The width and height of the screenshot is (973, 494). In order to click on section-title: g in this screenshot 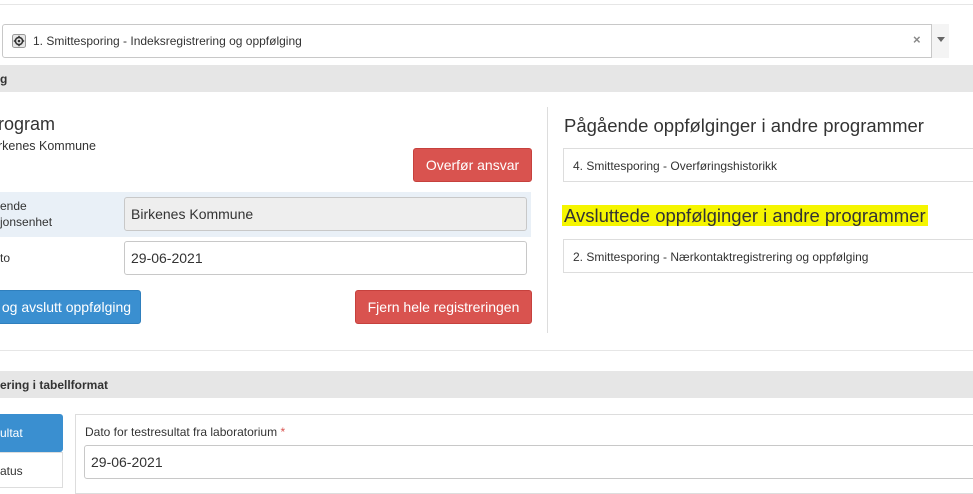, I will do `click(4, 79)`.